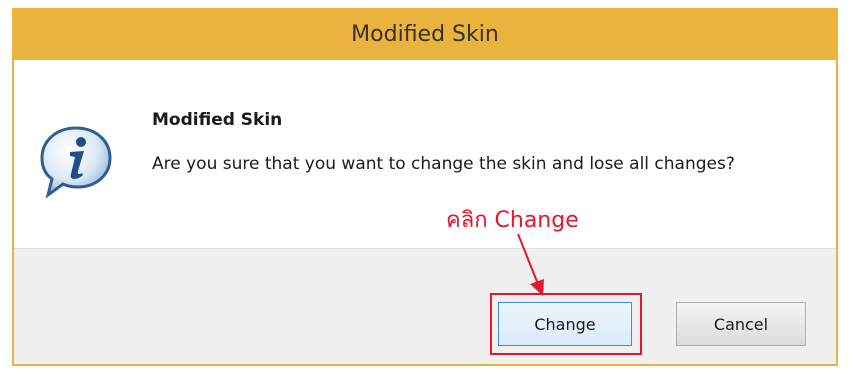  What do you see at coordinates (217, 120) in the screenshot?
I see `dialog-heading: Modified Skin` at bounding box center [217, 120].